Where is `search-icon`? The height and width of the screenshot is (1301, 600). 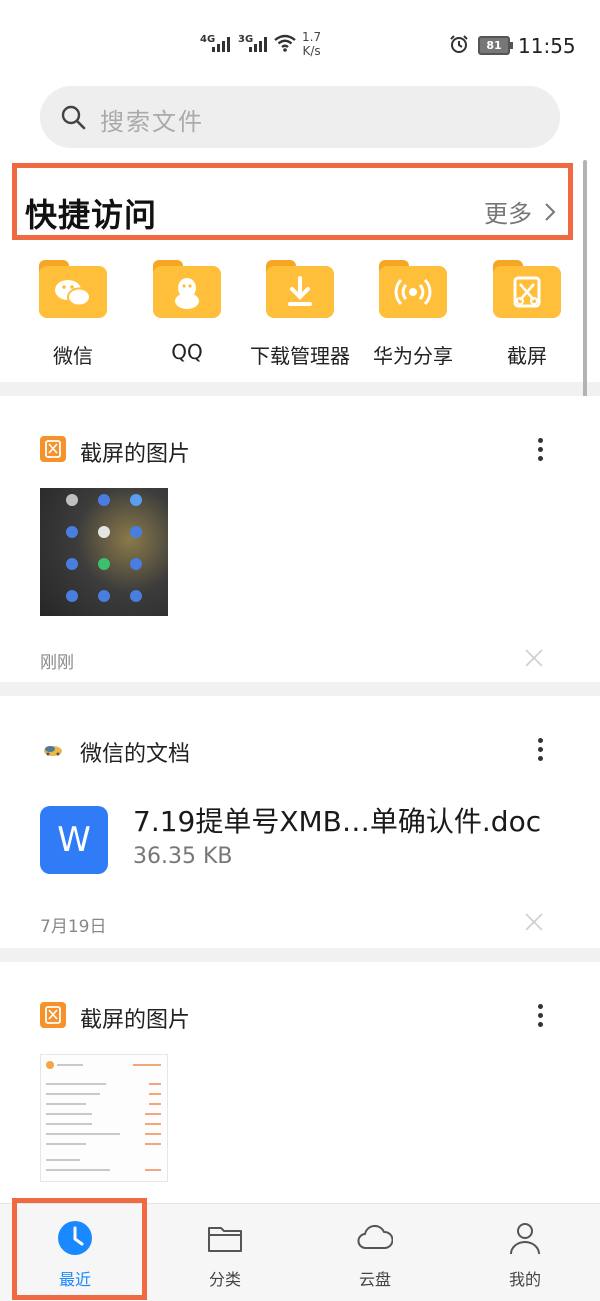 search-icon is located at coordinates (73, 117).